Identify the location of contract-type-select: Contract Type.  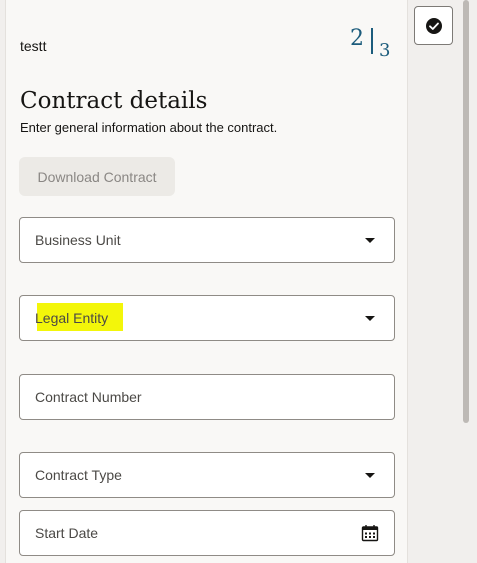
(207, 475).